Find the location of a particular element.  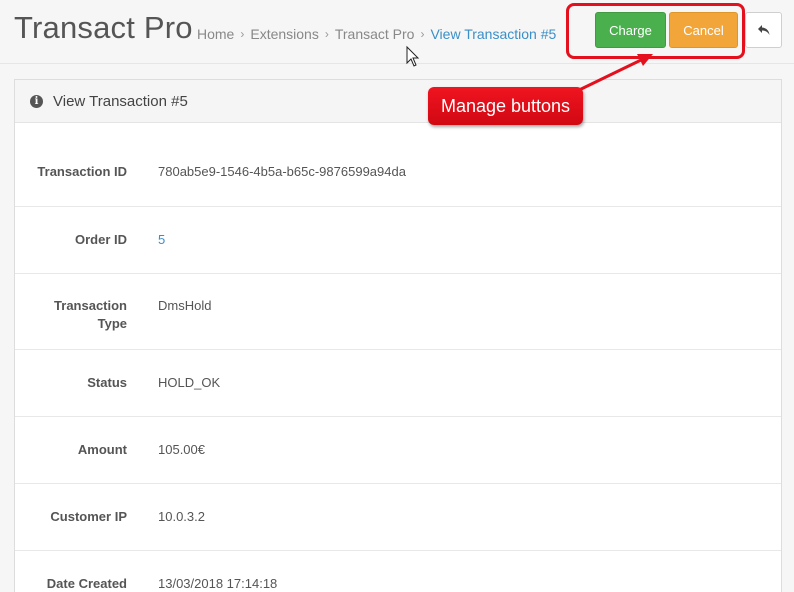

annotation-arrow-layer is located at coordinates (529, 69).